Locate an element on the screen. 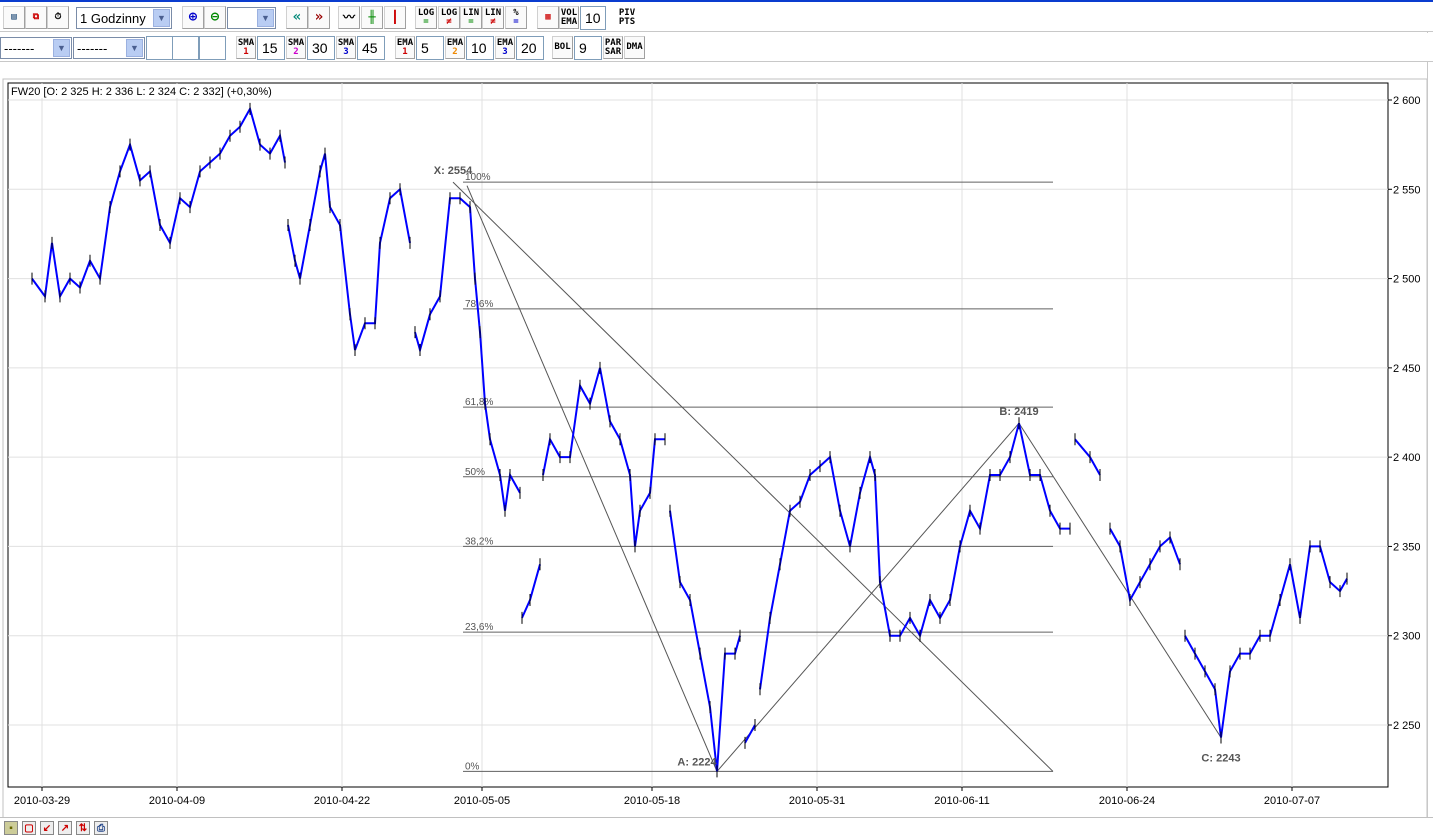 This screenshot has width=1433, height=839. sma1-input: 15 is located at coordinates (271, 48).